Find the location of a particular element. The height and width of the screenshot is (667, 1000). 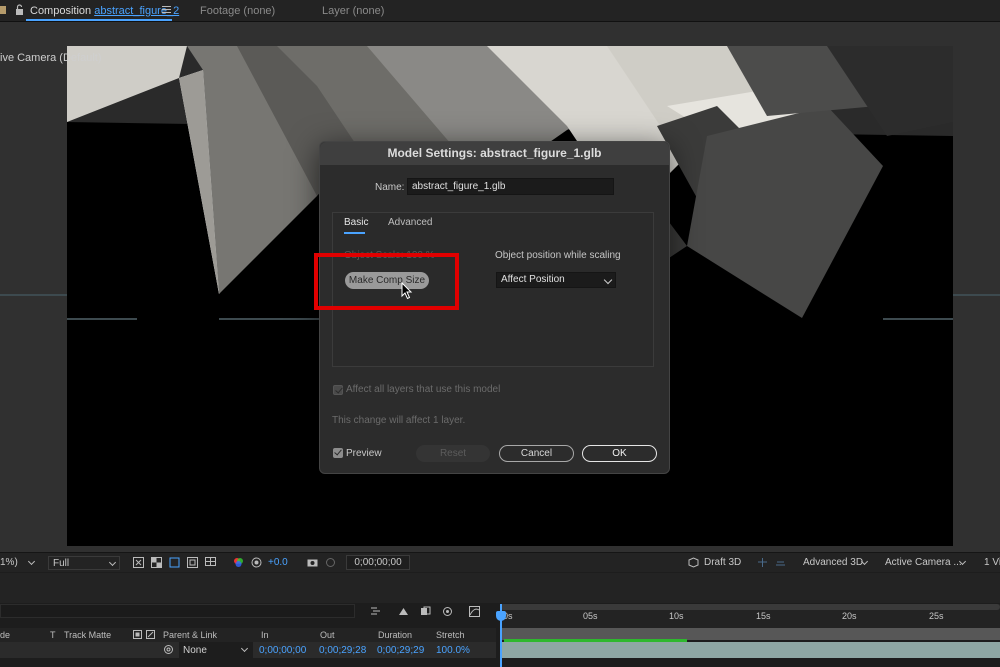

resolution-dropdown: Full is located at coordinates (84, 563).